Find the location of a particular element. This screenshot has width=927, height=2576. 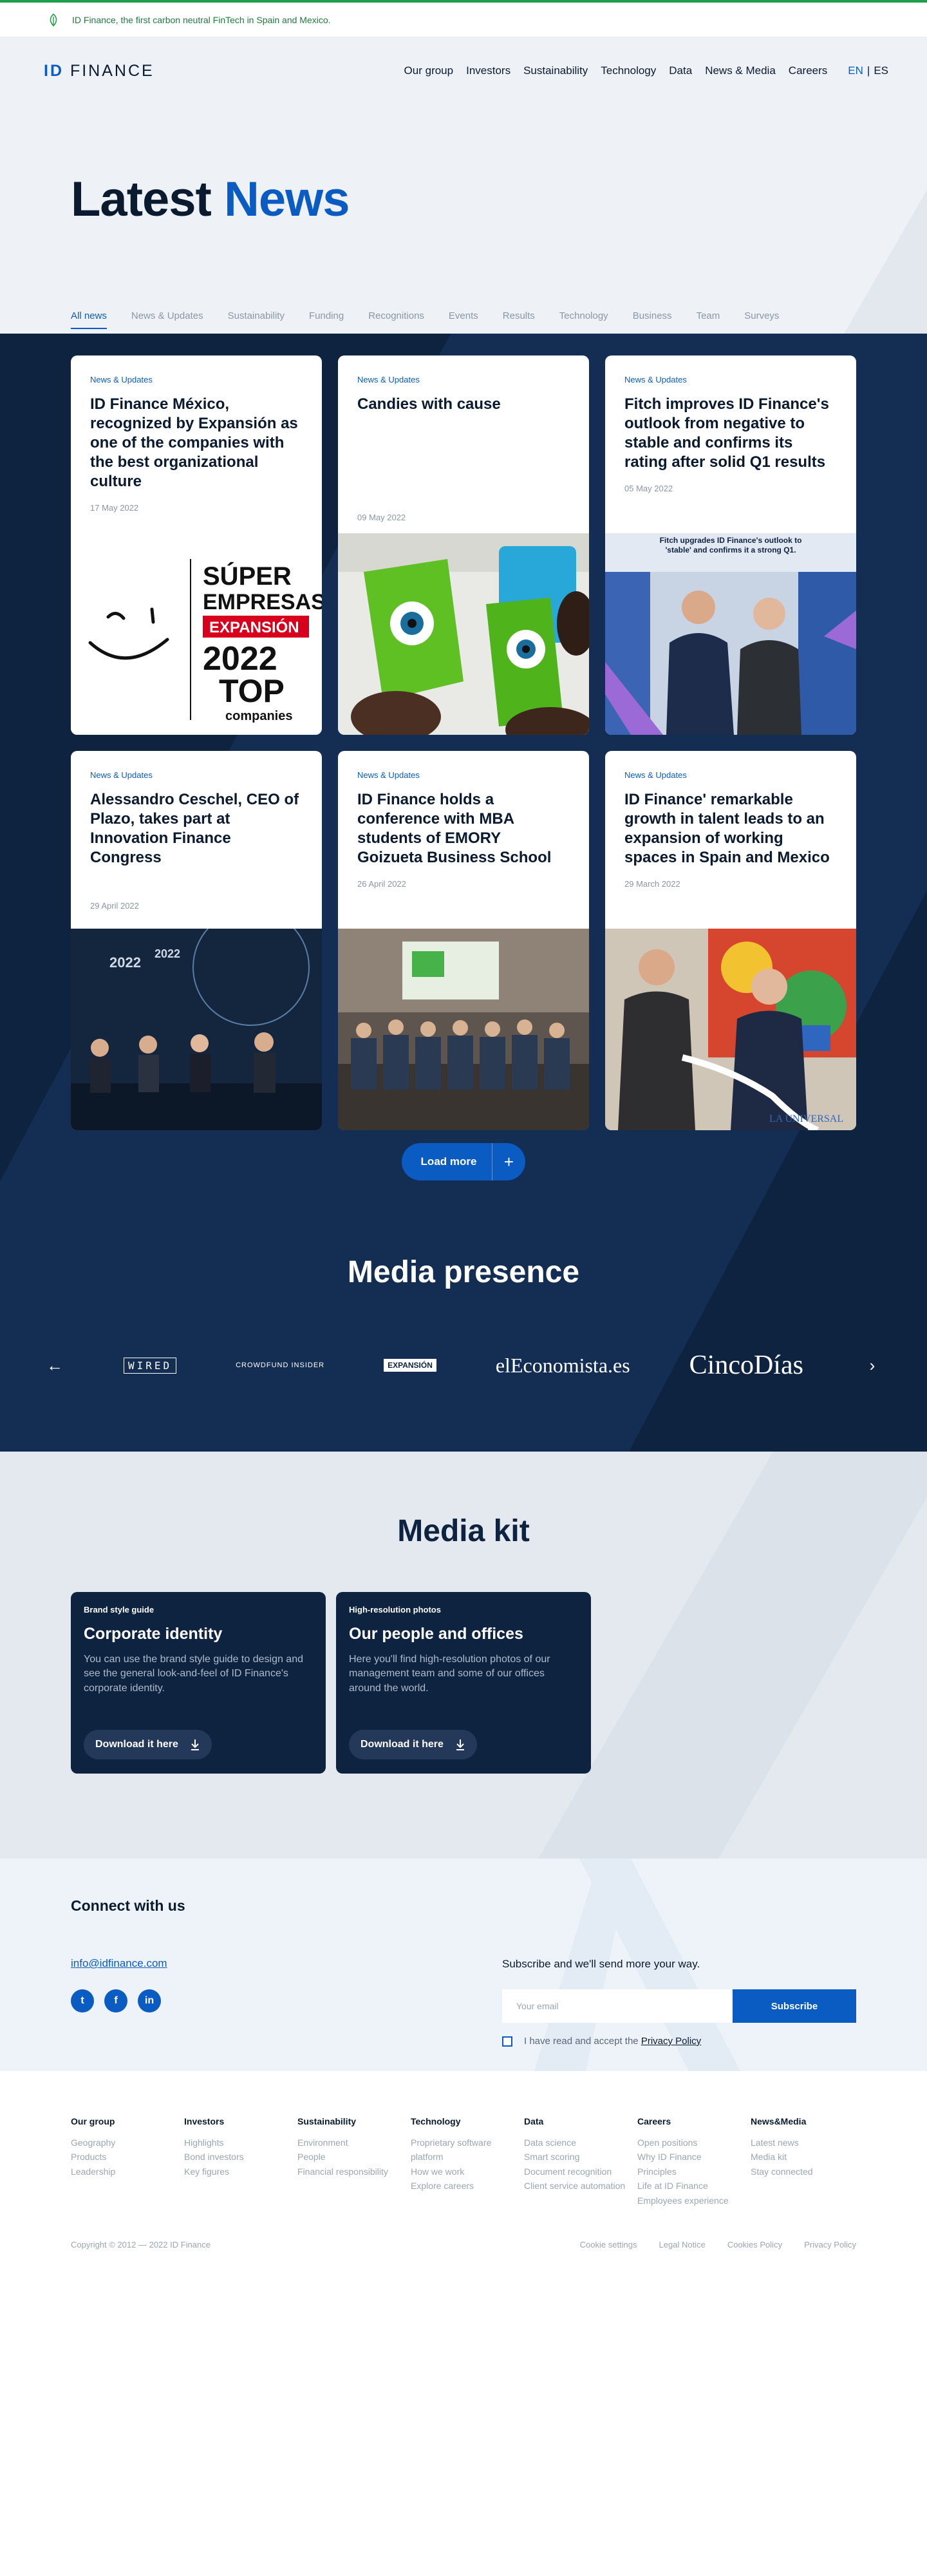

twitter-icon: t is located at coordinates (82, 2000).